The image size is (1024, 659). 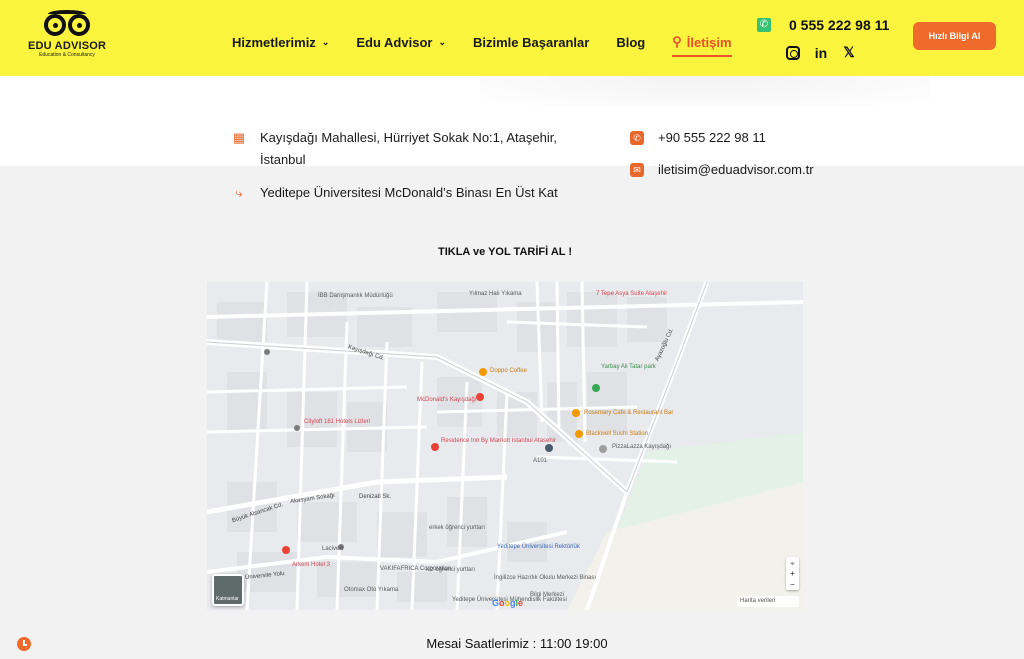 I want to click on zoom-controls: + −, so click(x=792, y=579).